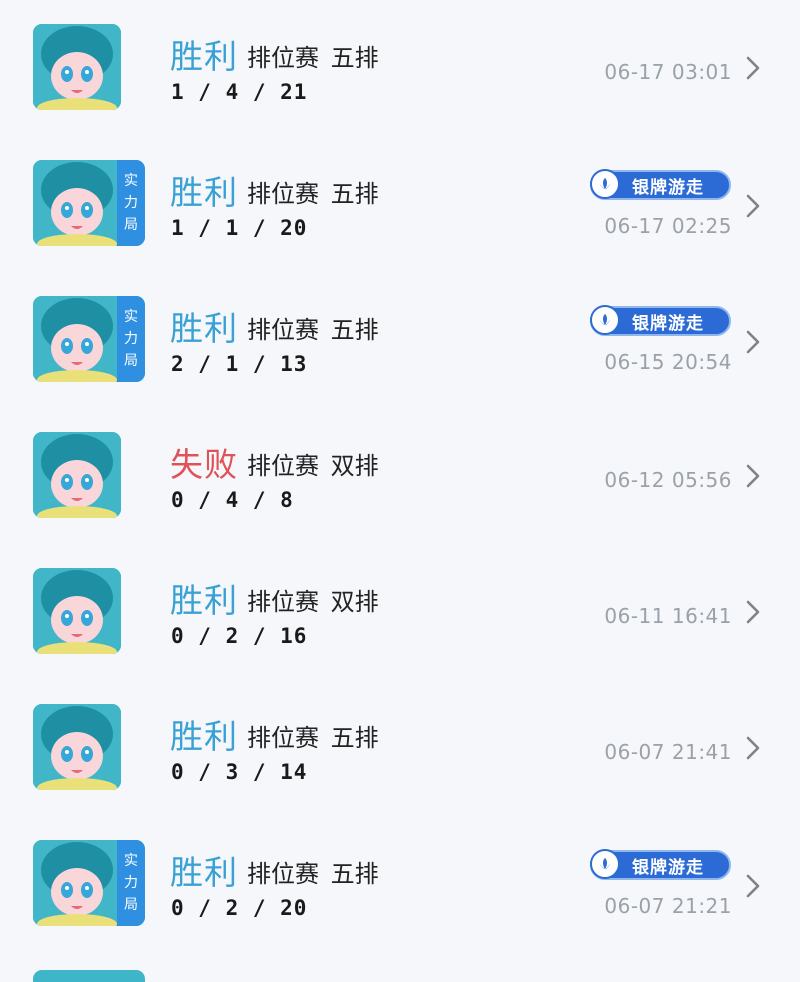 The height and width of the screenshot is (982, 800). What do you see at coordinates (400, 748) in the screenshot?
I see `match-row: 胜利 排位赛 五排 0 / 3 / 14 06-07 21:41` at bounding box center [400, 748].